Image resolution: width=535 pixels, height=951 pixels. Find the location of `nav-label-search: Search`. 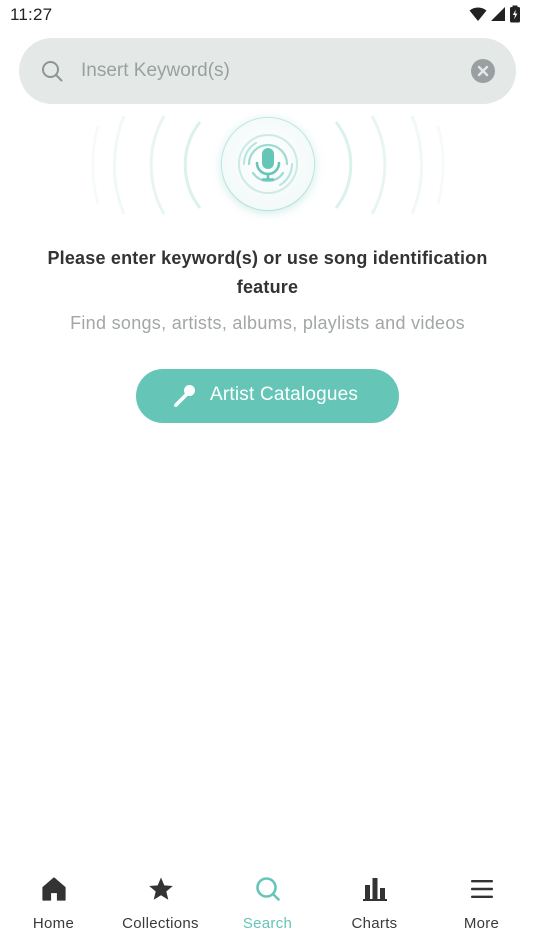

nav-label-search: Search is located at coordinates (267, 923).